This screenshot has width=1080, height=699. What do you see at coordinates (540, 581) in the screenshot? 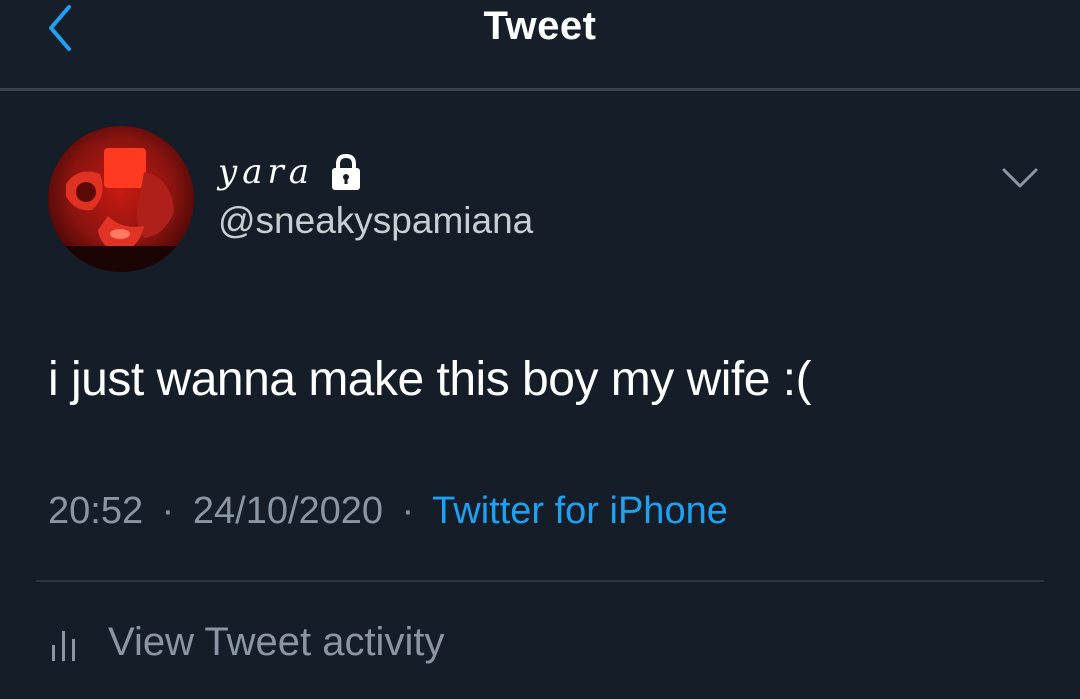
I see `divider` at bounding box center [540, 581].